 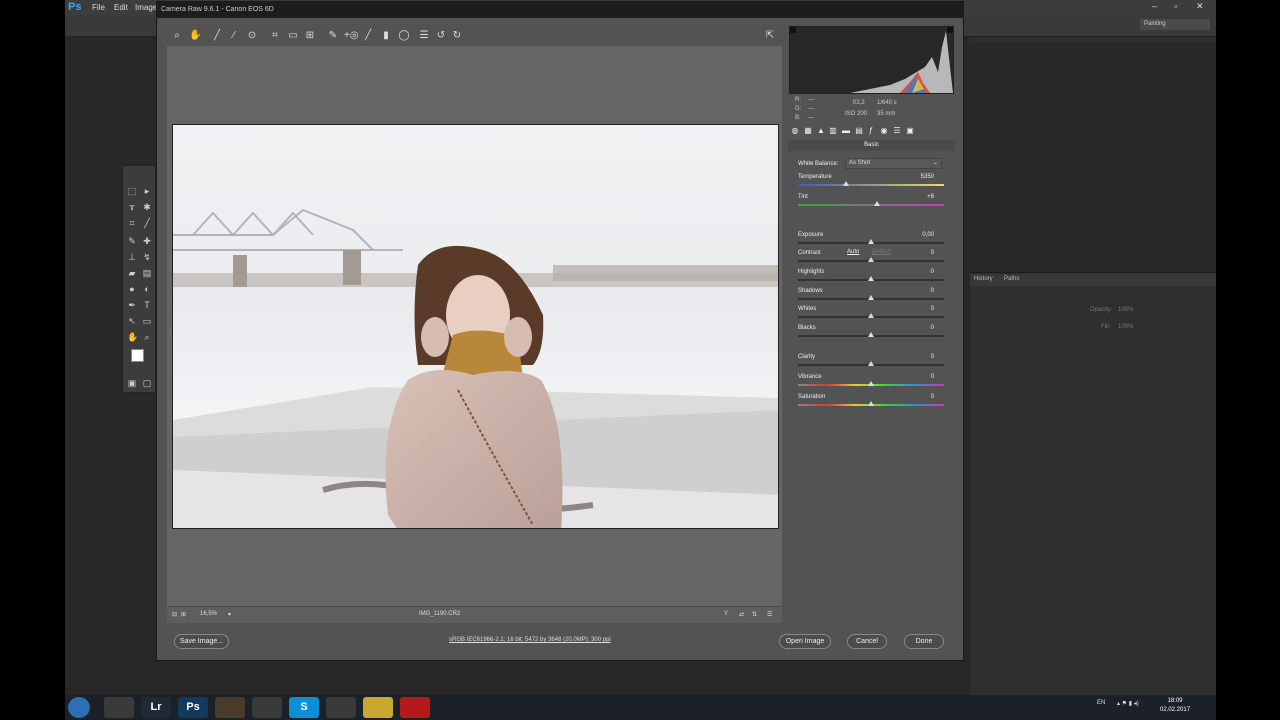 What do you see at coordinates (147, 241) in the screenshot?
I see `healing-tool-icon: ✚` at bounding box center [147, 241].